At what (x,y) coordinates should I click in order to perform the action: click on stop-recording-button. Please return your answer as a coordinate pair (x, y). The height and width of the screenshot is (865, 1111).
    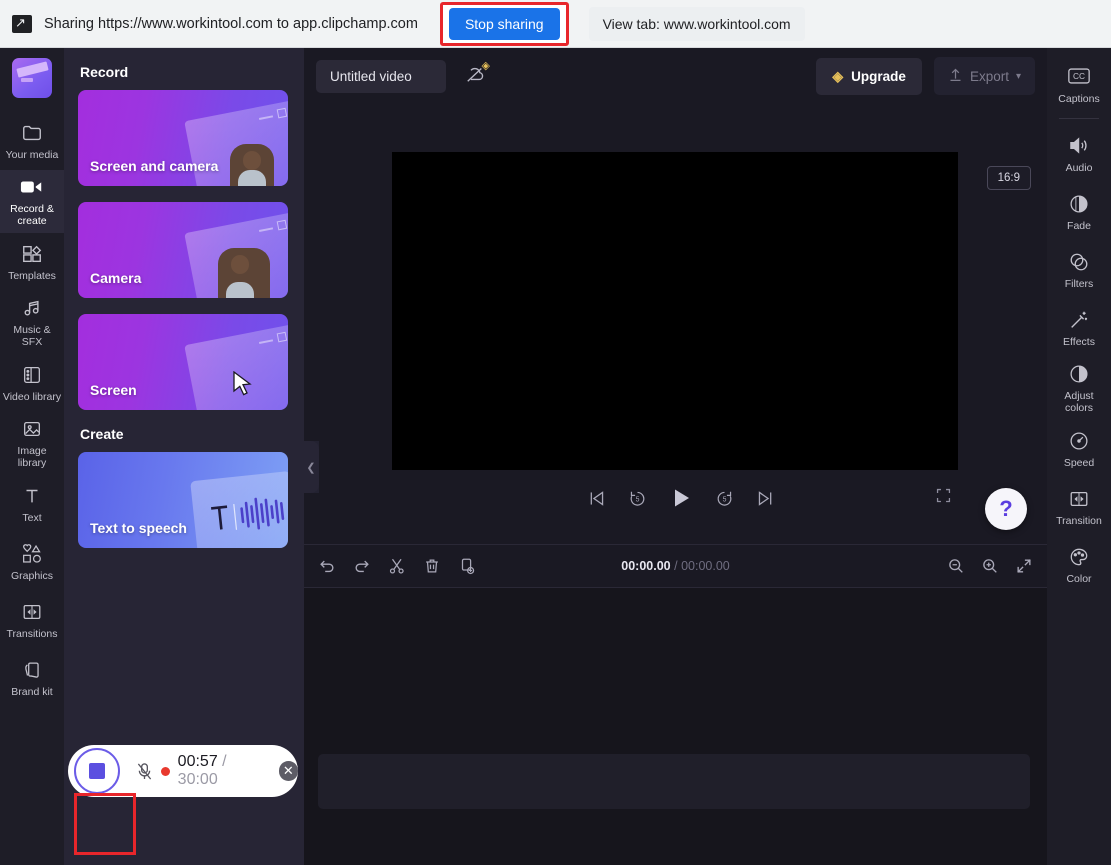
    Looking at the image, I should click on (97, 771).